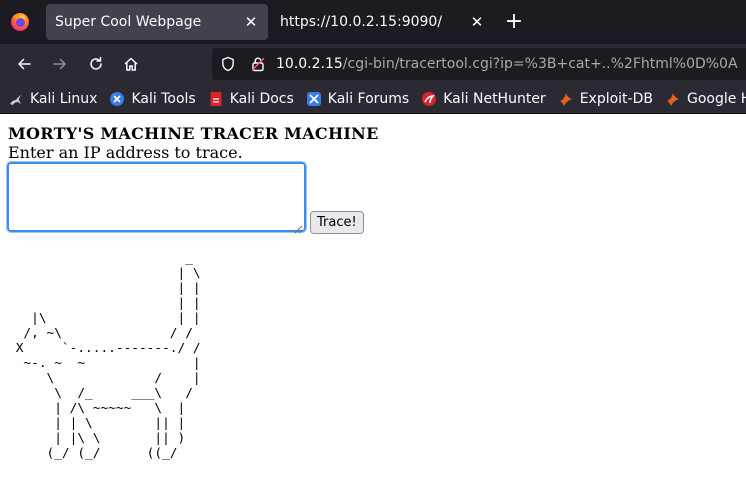 The image size is (746, 492). What do you see at coordinates (128, 22) in the screenshot?
I see `tab-title: Super Cool Webpage` at bounding box center [128, 22].